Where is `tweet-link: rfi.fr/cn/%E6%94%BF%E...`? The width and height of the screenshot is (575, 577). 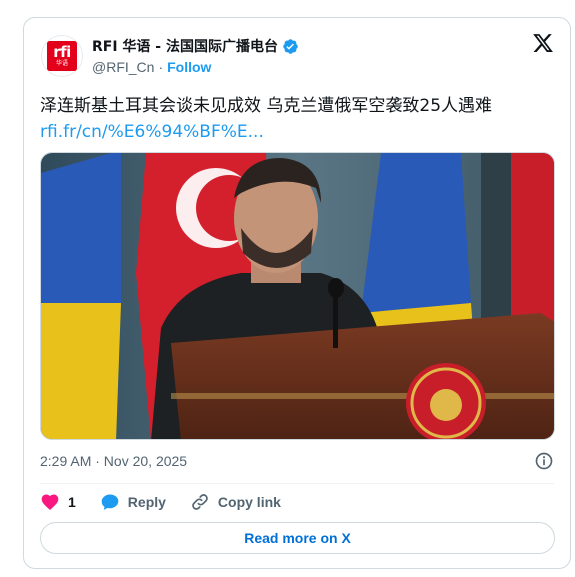 tweet-link: rfi.fr/cn/%E6%94%BF%E... is located at coordinates (152, 132).